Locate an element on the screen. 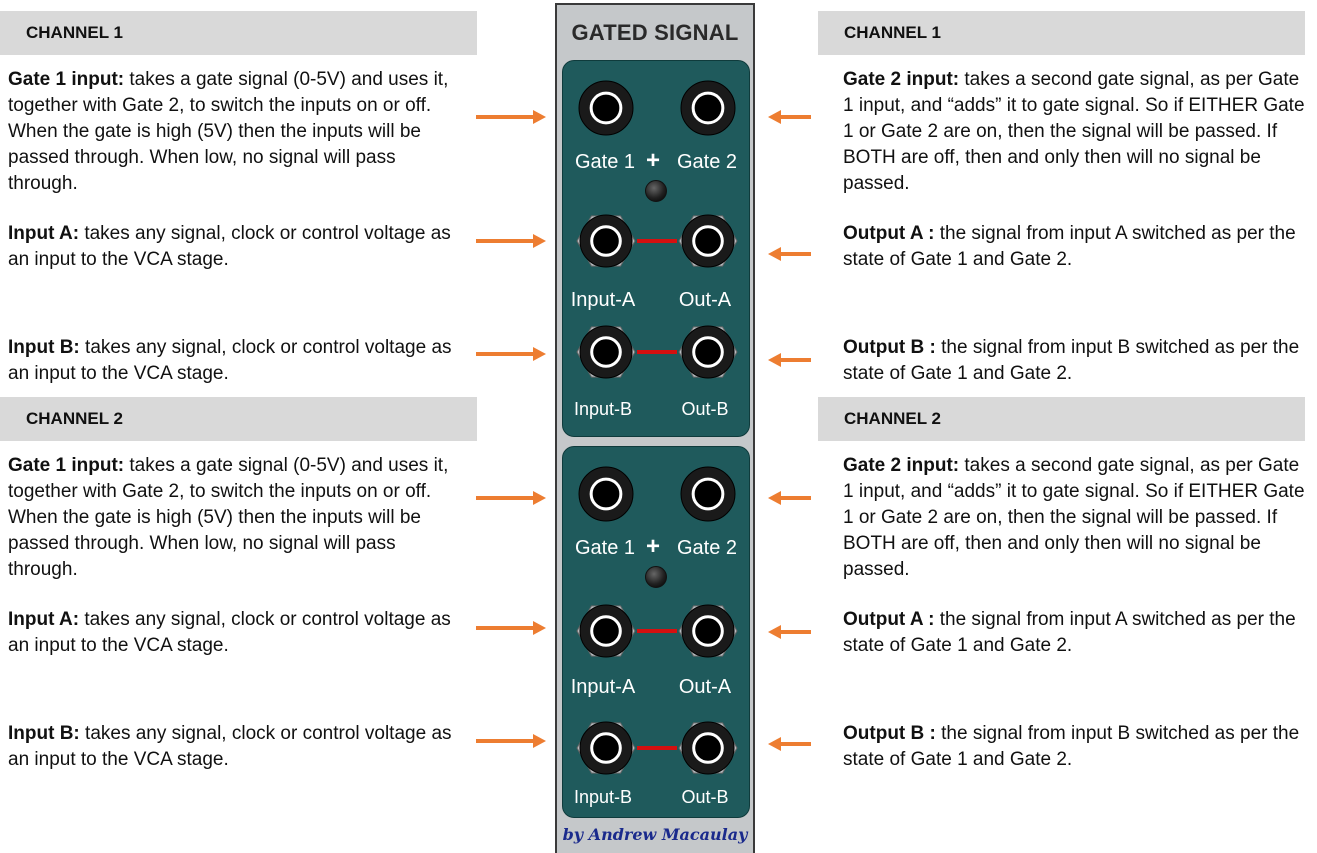  module-title: GATED SIGNAL is located at coordinates (655, 32).